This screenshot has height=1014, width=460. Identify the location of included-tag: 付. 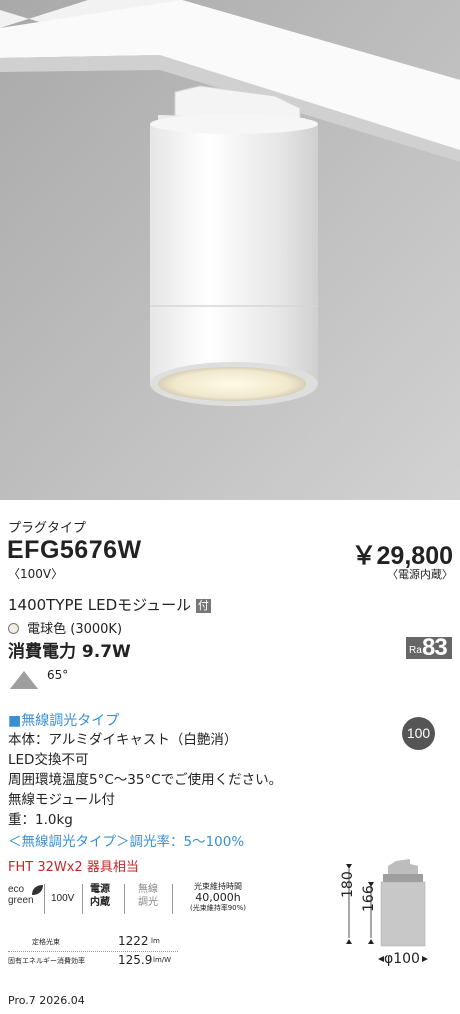
(203, 605).